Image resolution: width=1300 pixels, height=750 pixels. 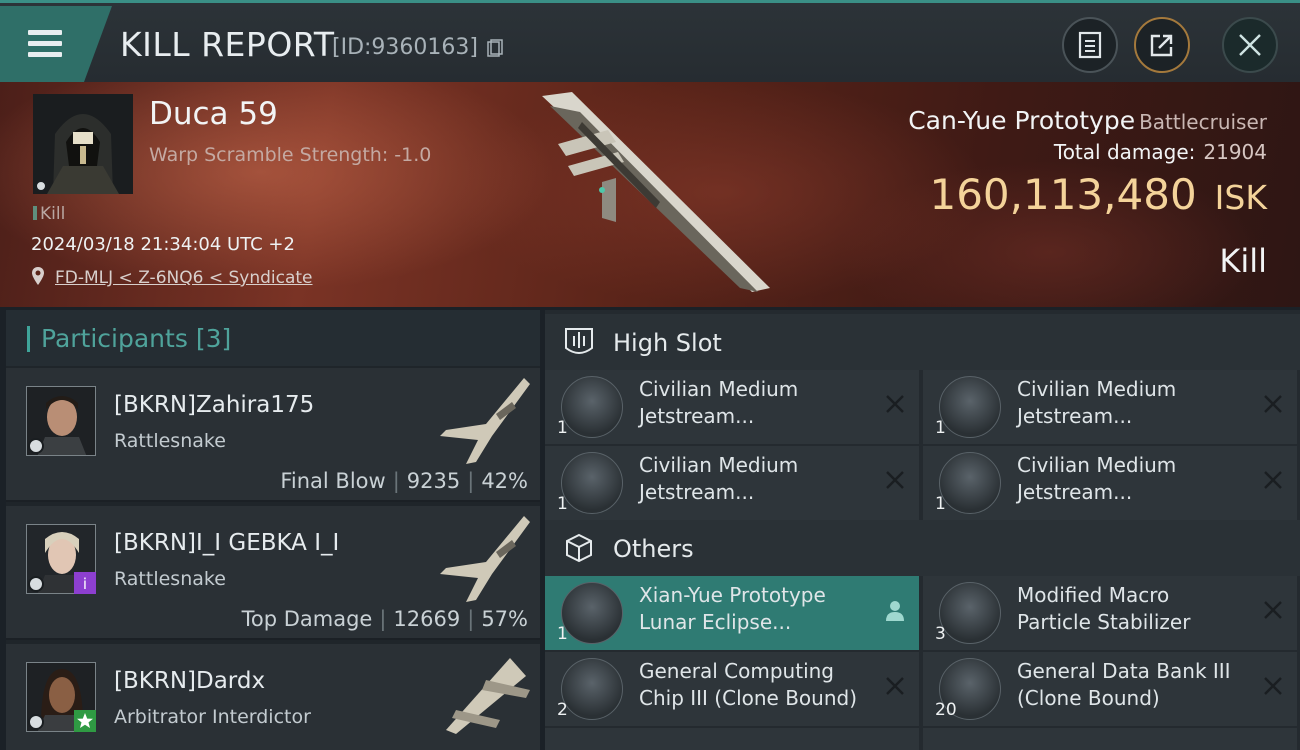 What do you see at coordinates (214, 405) in the screenshot?
I see `participant-name: [BKRN]Zahira175` at bounding box center [214, 405].